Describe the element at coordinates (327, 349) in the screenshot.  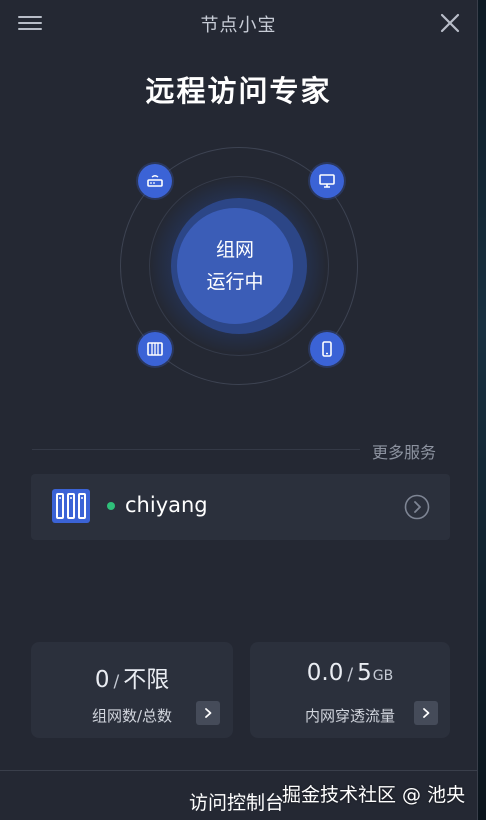
I see `phone-icon` at that location.